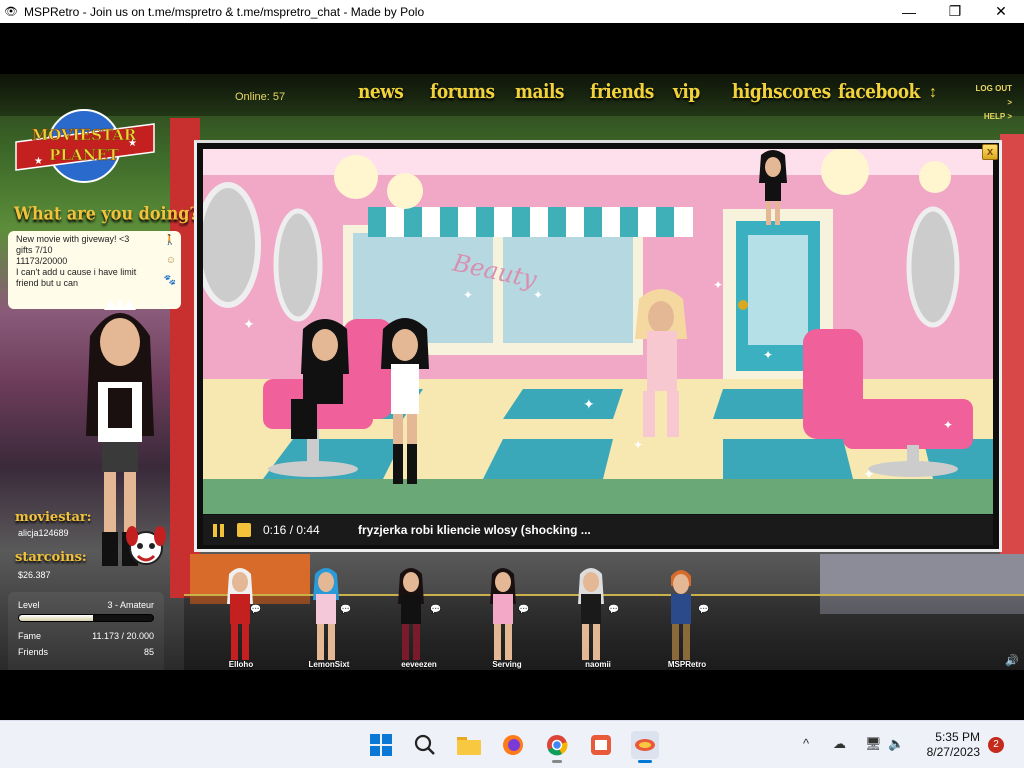 The width and height of the screenshot is (1024, 768). I want to click on animal-icon: 🐾, so click(170, 280).